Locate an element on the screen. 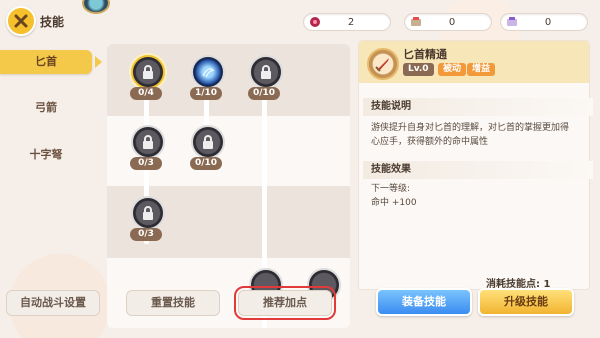 The image size is (600, 338). skill-name: 匕首精通 is located at coordinates (425, 54).